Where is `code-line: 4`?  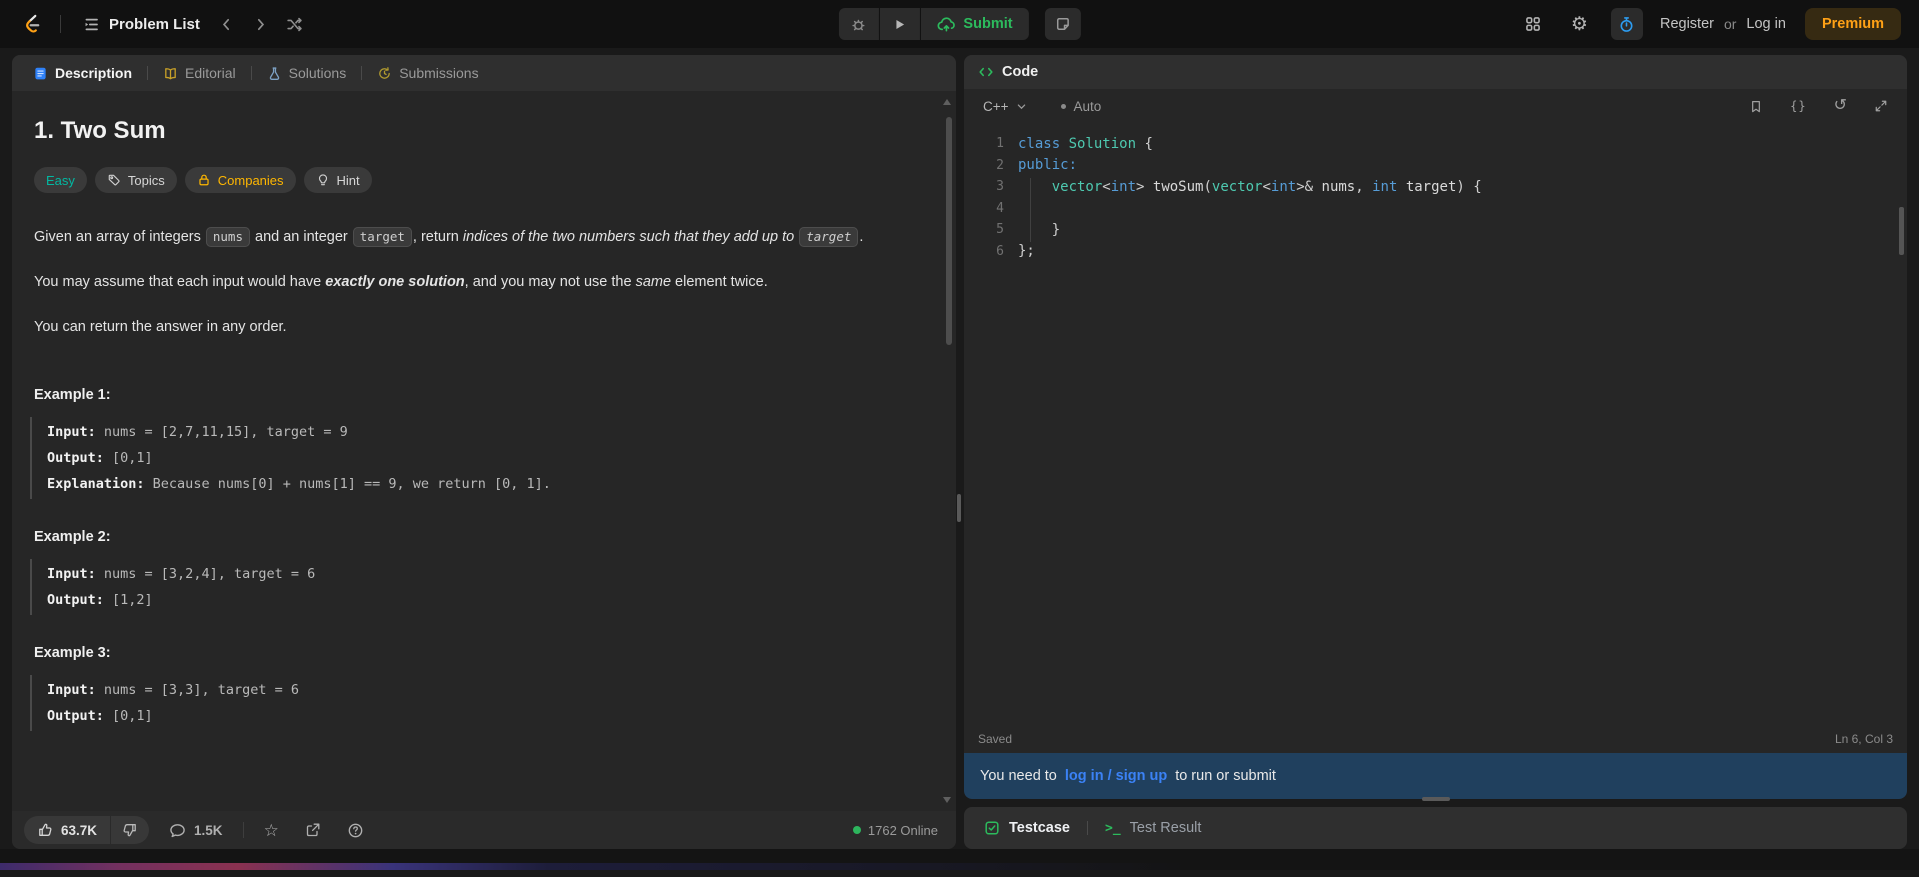 code-line: 4 is located at coordinates (1435, 209).